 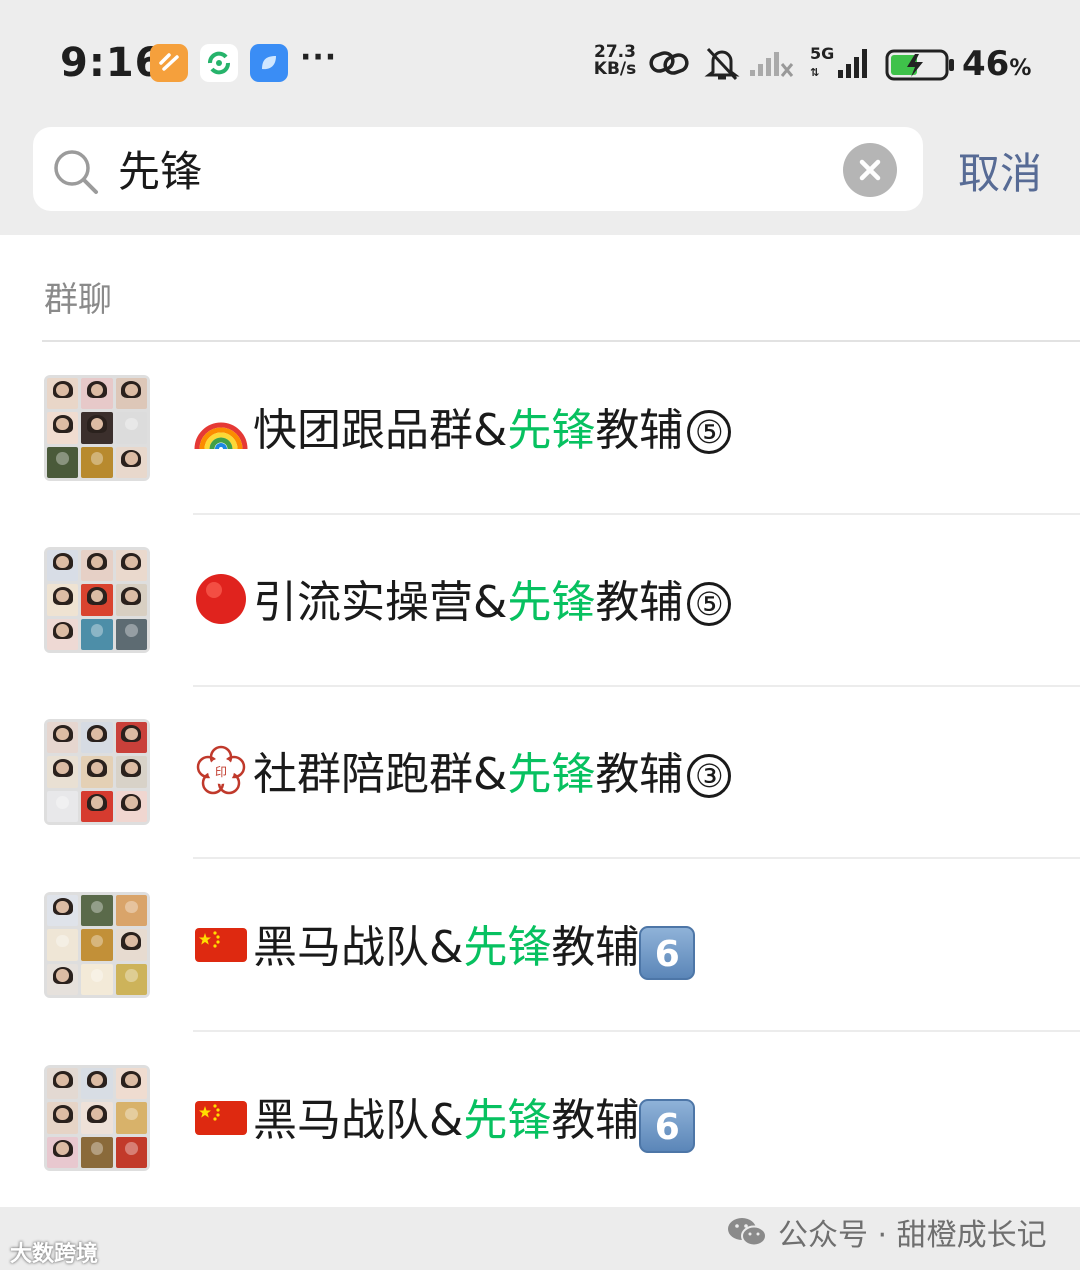 What do you see at coordinates (221, 436) in the screenshot?
I see `rainbow-emoji-icon` at bounding box center [221, 436].